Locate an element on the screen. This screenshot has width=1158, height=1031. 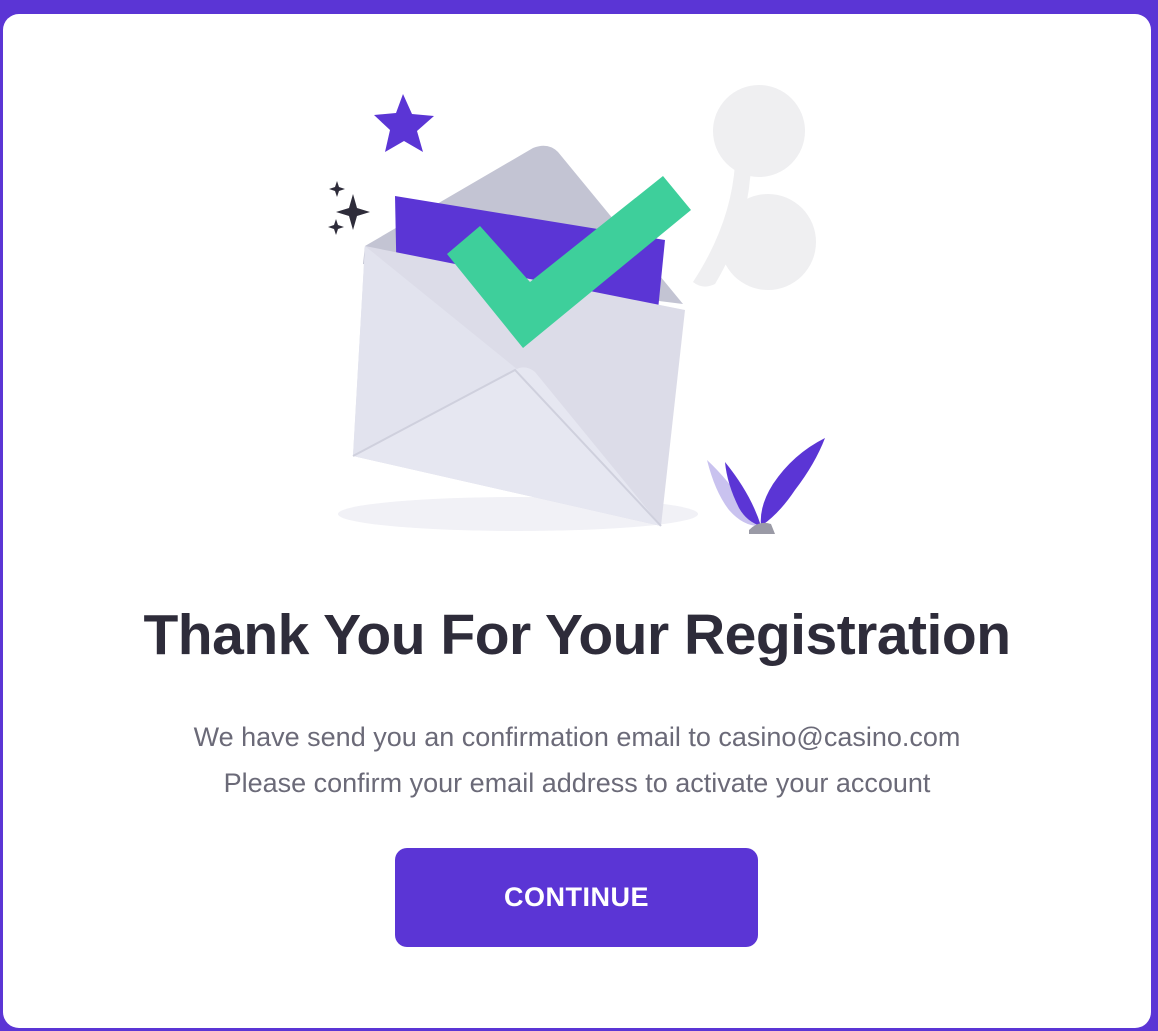
cloud-decoration is located at coordinates (754, 187).